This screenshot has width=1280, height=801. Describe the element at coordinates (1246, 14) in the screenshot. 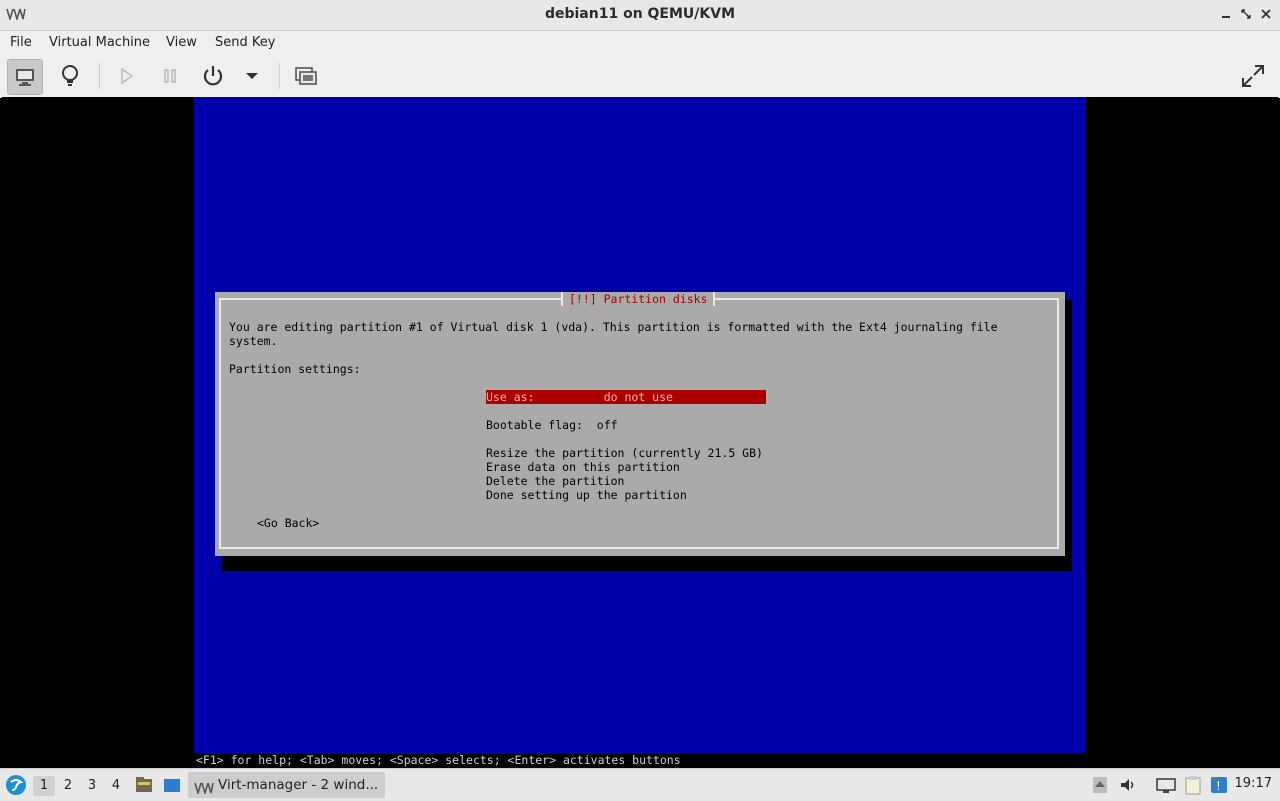

I see `maximize-icon` at that location.